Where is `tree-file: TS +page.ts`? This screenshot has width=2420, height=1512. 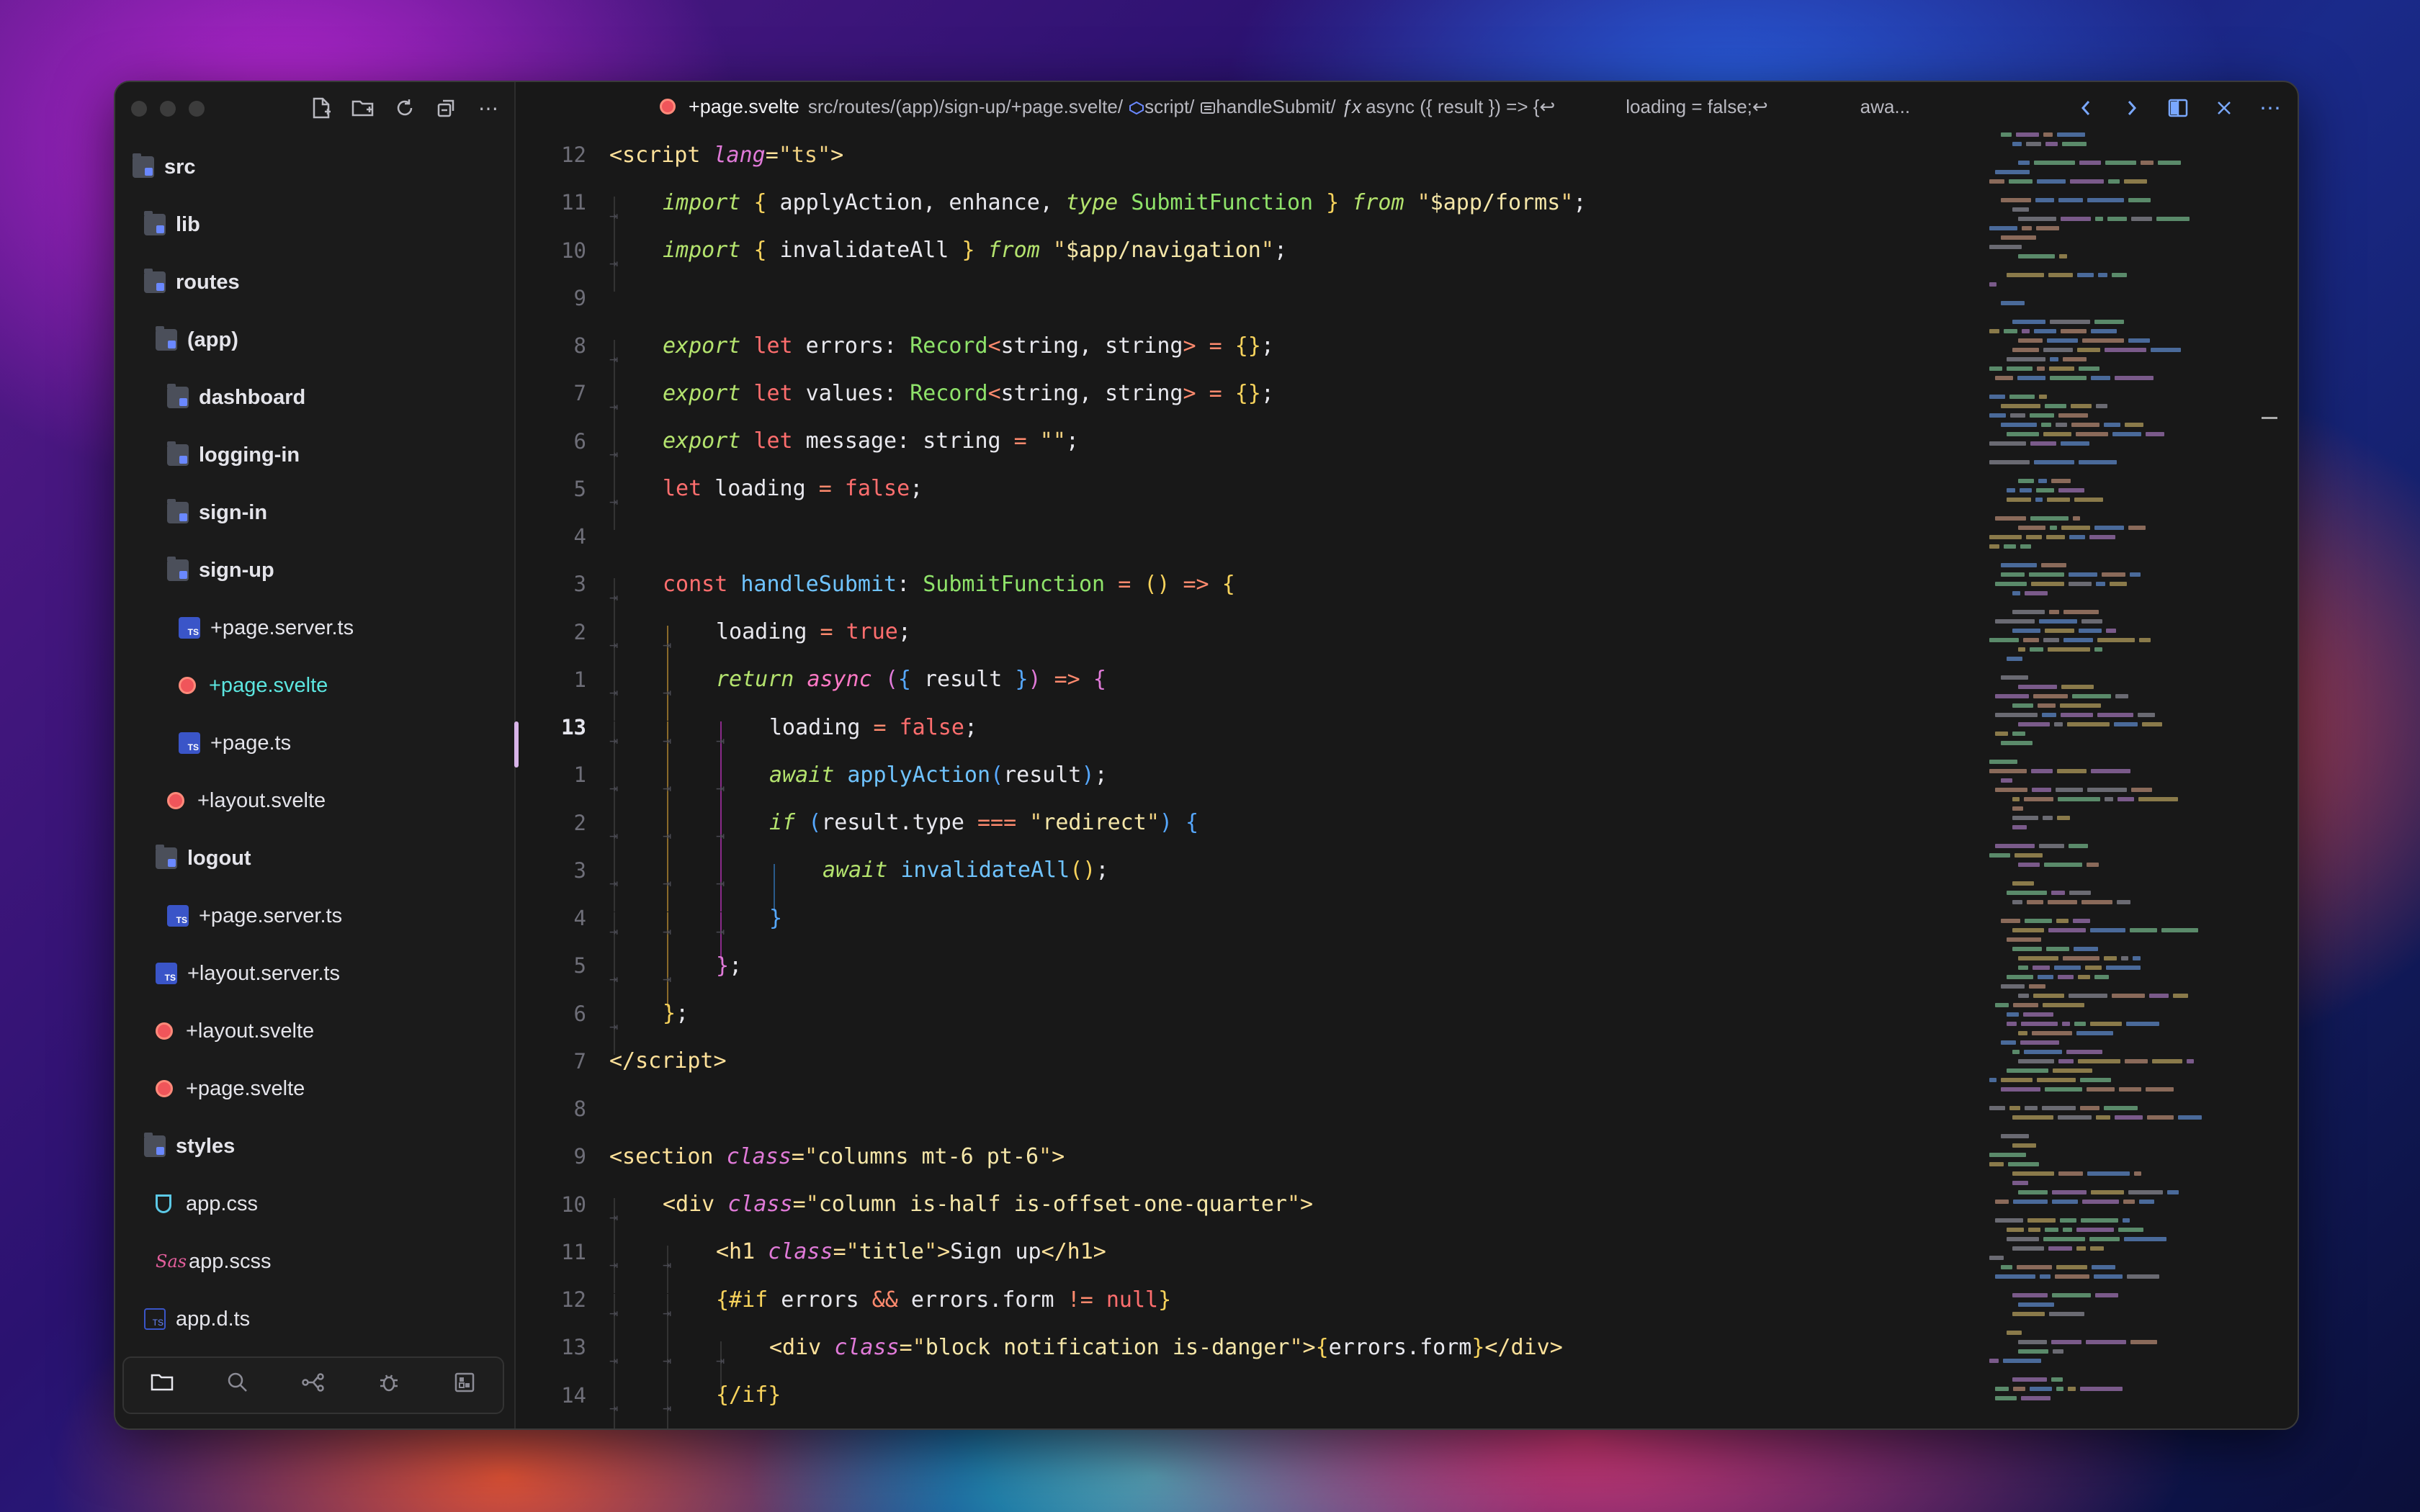 tree-file: TS +page.ts is located at coordinates (314, 743).